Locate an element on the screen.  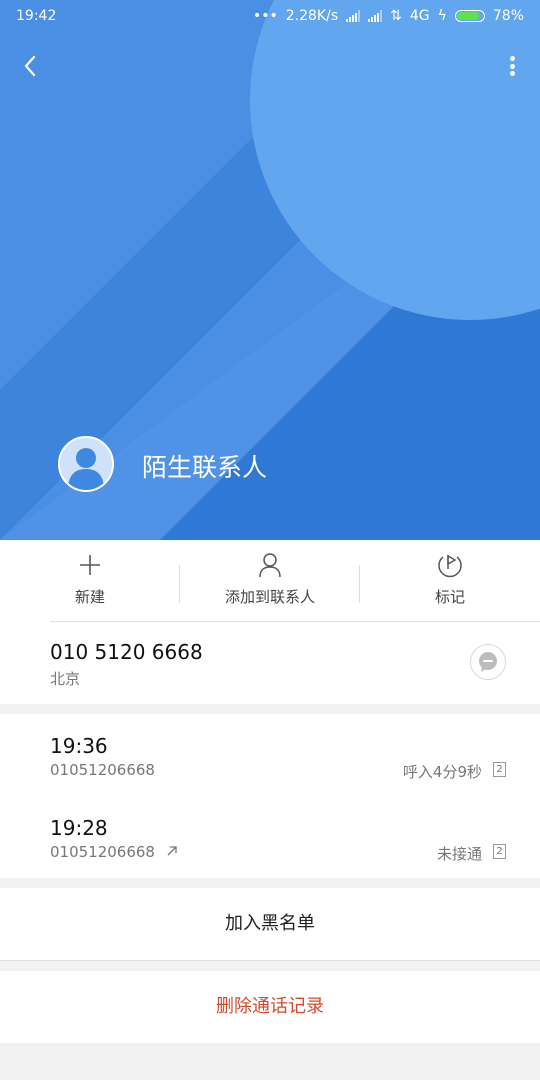
mark-button: 标记 is located at coordinates (450, 583).